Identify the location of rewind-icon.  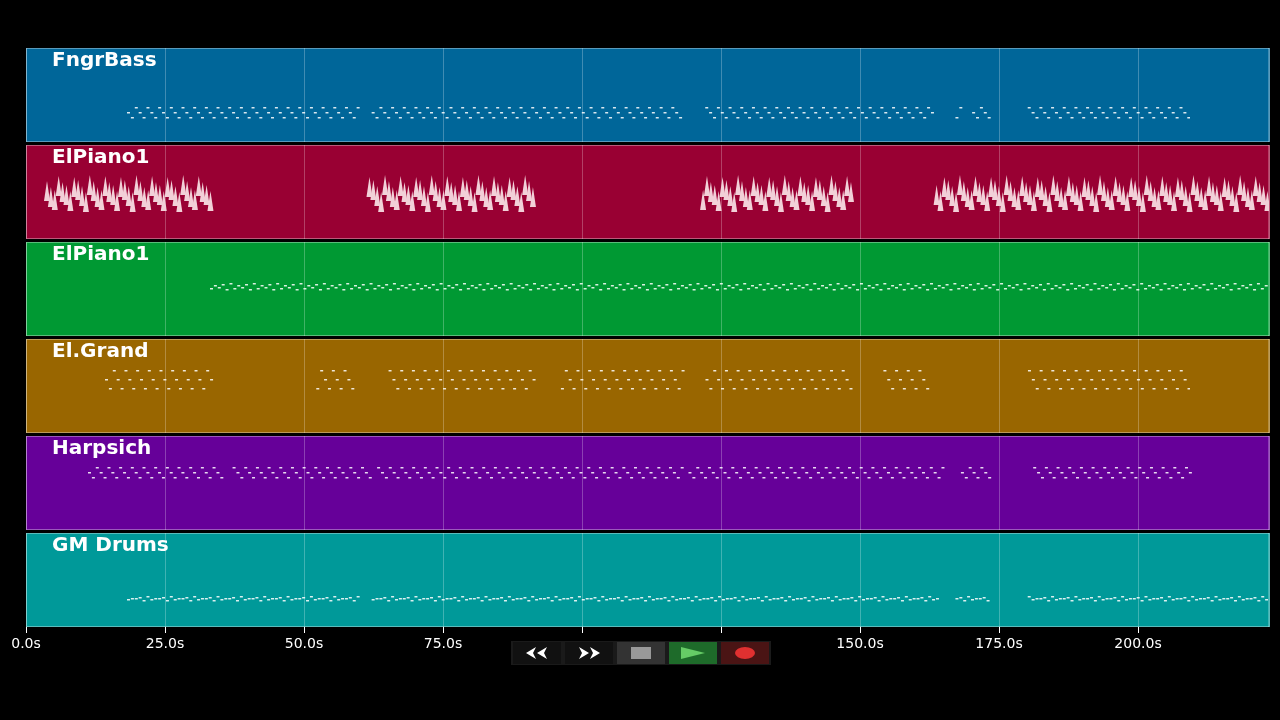
(537, 653).